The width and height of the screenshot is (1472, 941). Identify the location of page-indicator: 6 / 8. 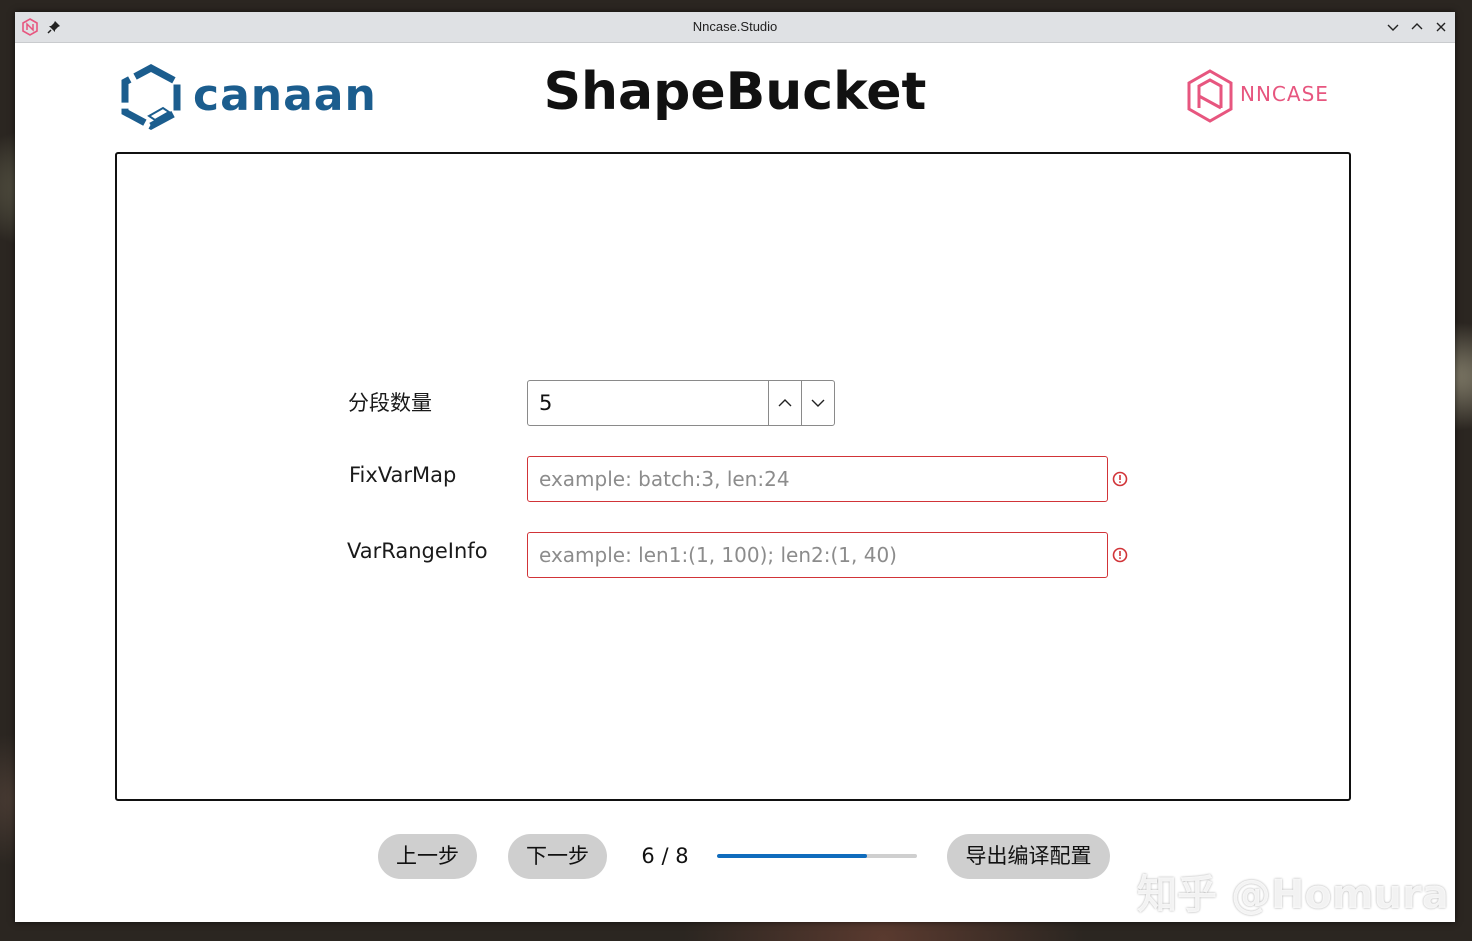
(665, 856).